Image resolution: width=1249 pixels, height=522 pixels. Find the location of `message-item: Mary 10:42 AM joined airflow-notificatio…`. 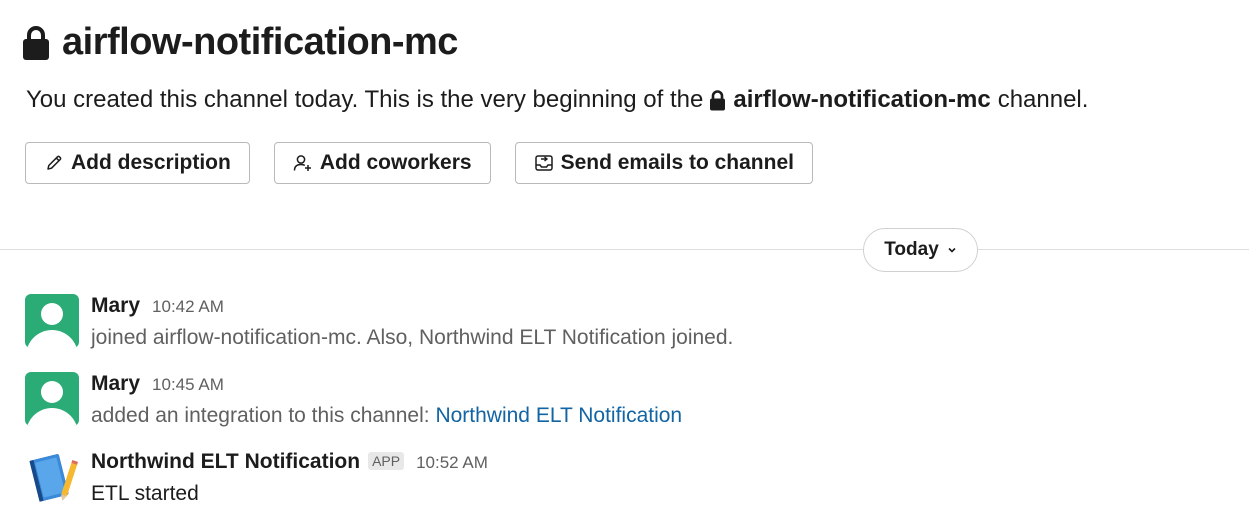

message-item: Mary 10:42 AM joined airflow-notificatio… is located at coordinates (379, 322).